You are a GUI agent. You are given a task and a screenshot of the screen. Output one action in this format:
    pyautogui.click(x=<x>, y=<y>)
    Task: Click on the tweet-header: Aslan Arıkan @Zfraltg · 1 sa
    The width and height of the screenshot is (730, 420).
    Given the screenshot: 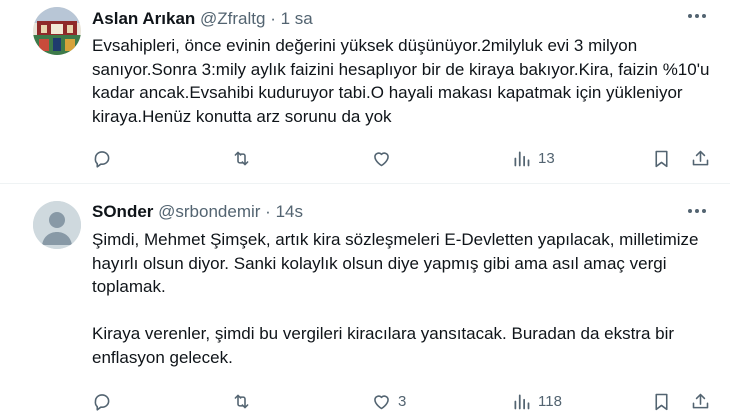 What is the action you would take?
    pyautogui.click(x=202, y=19)
    